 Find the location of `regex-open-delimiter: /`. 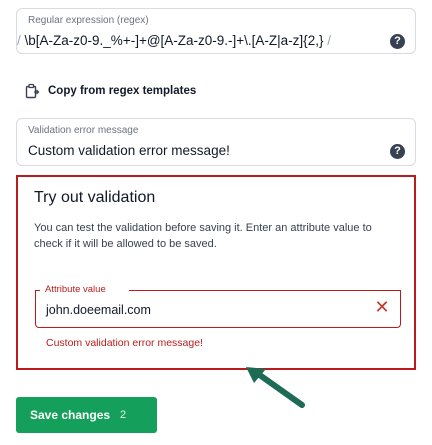

regex-open-delimiter: / is located at coordinates (19, 40).